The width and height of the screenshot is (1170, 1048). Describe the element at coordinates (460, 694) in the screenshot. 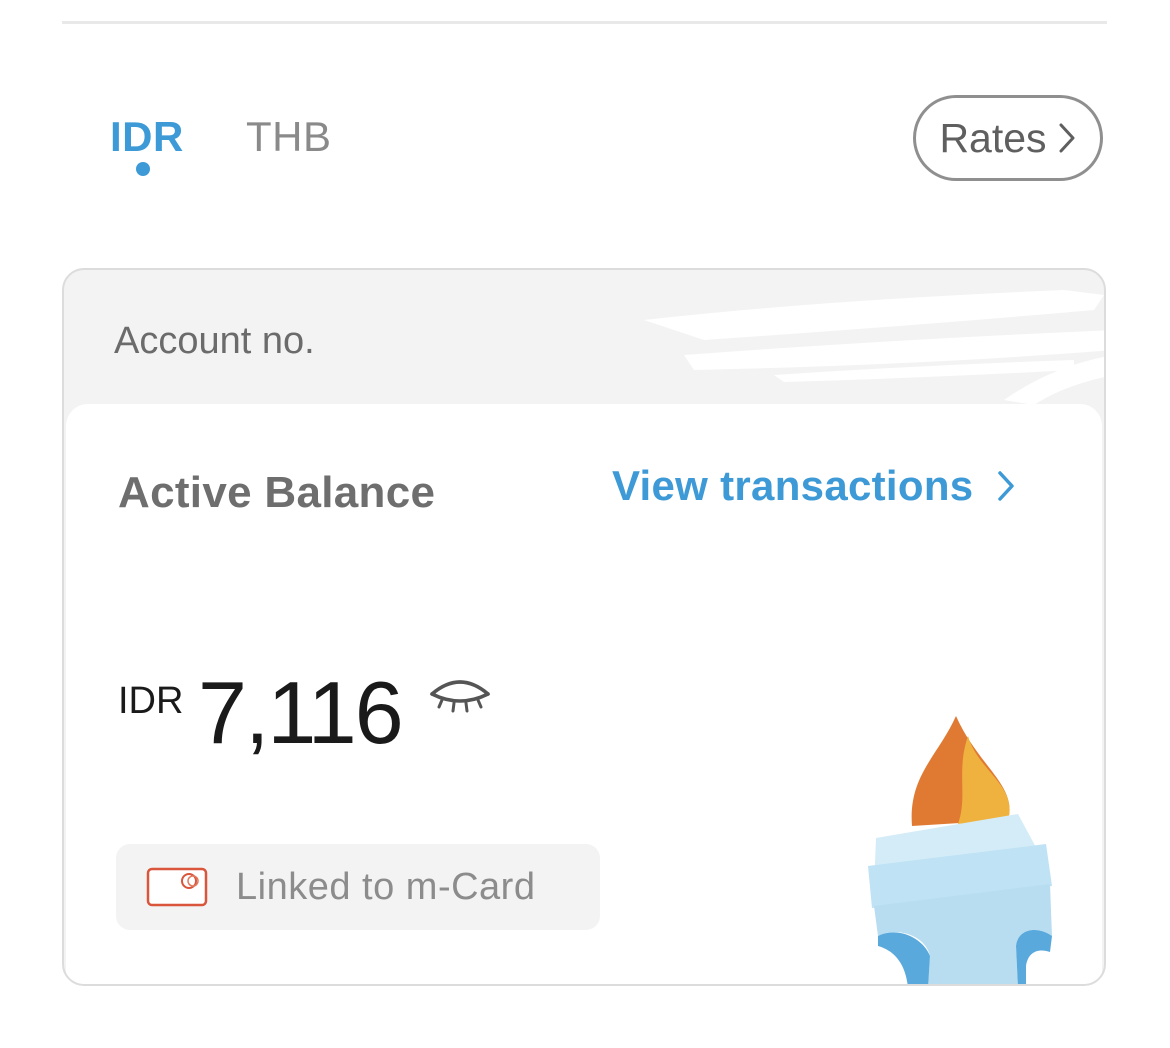

I see `eye-closed-icon` at that location.